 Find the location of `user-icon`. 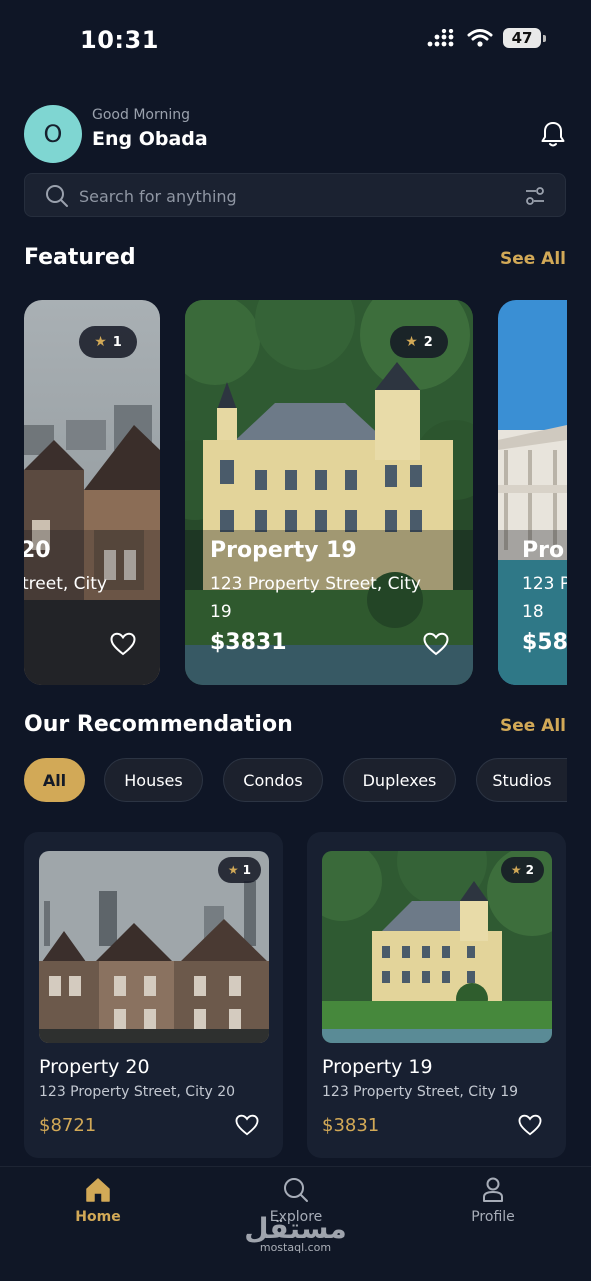

user-icon is located at coordinates (493, 1189).